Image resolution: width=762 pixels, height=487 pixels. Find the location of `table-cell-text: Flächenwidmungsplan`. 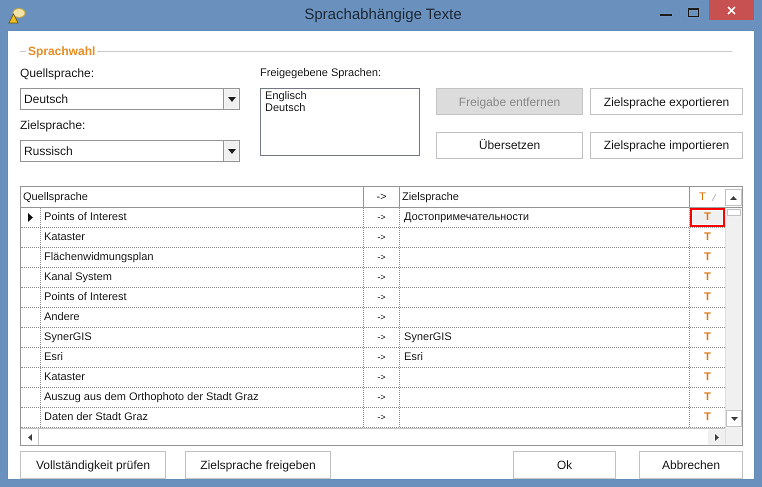

table-cell-text: Flächenwidmungsplan is located at coordinates (99, 258).